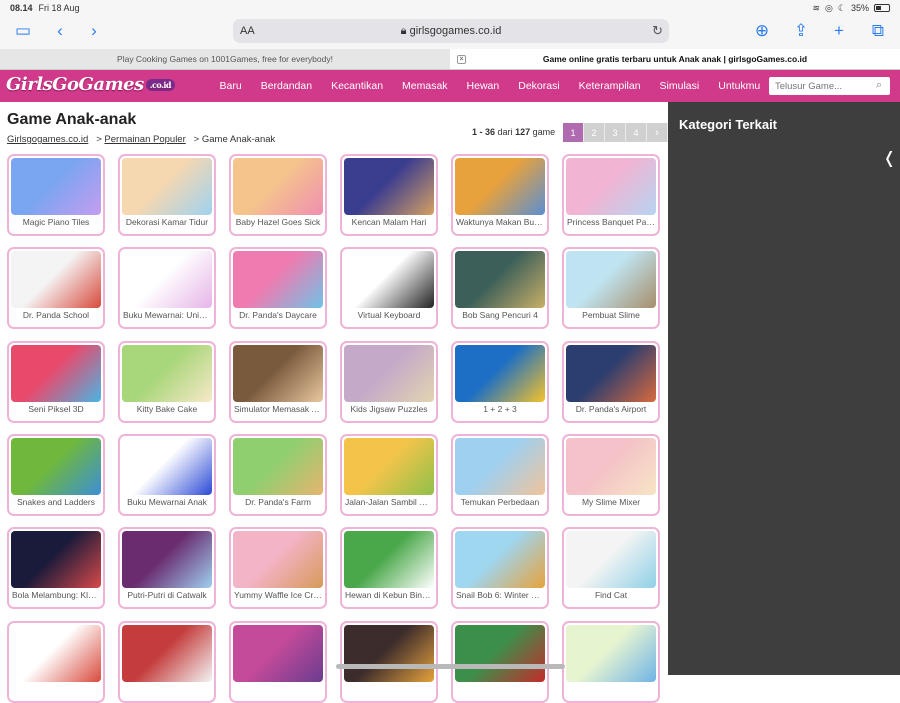 The image size is (900, 703). What do you see at coordinates (611, 315) in the screenshot?
I see `game-title: Pembuat Slime` at bounding box center [611, 315].